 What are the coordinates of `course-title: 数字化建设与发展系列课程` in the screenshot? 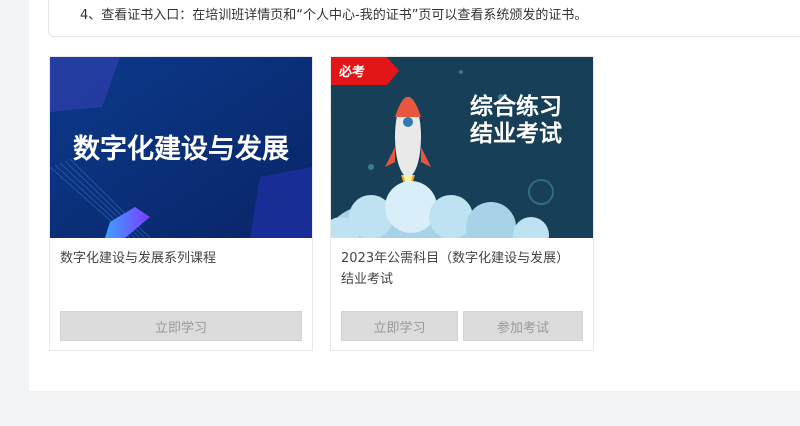 It's located at (175, 258).